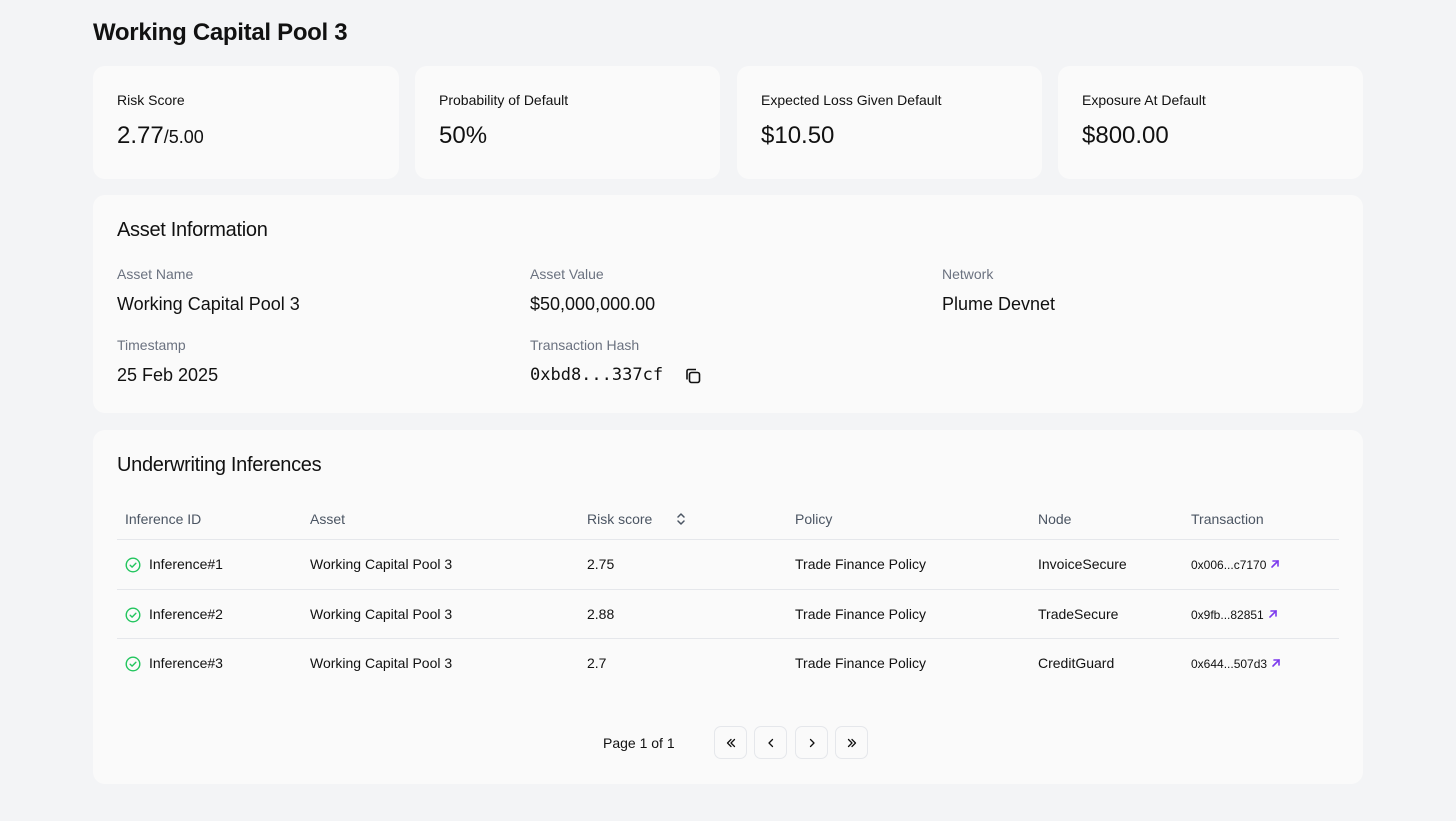  What do you see at coordinates (1082, 564) in the screenshot?
I see `inference-node: InvoiceSecure` at bounding box center [1082, 564].